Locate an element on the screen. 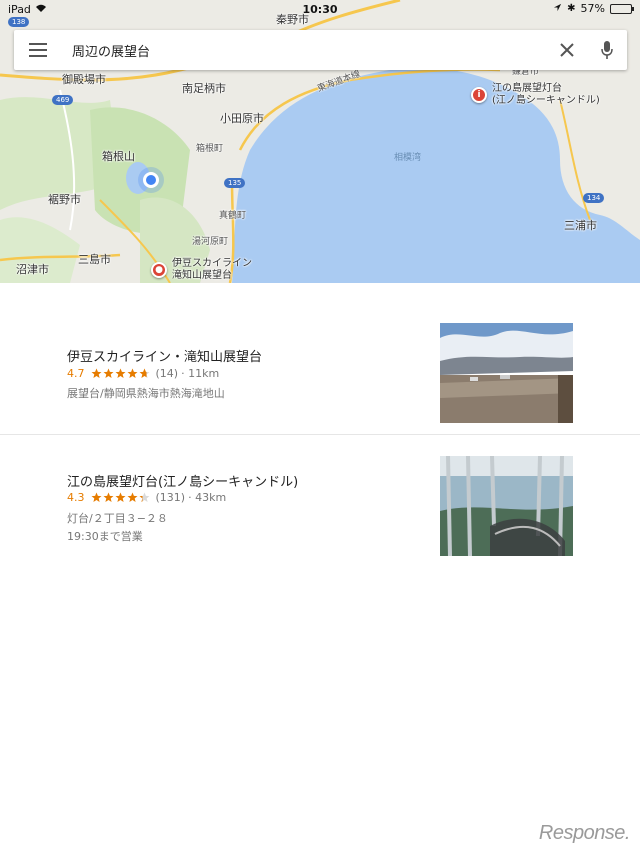 This screenshot has width=640, height=853. status-right: ✱ 57% is located at coordinates (593, 8).